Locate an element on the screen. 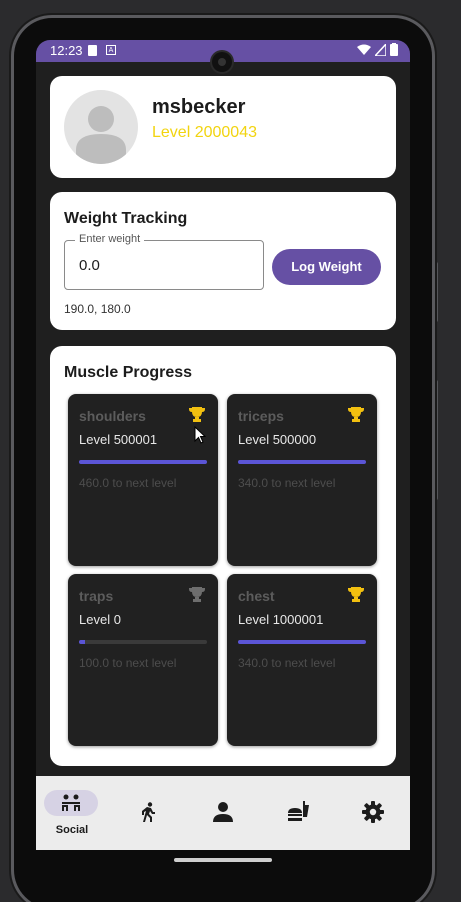 This screenshot has width=461, height=902. volume-button is located at coordinates (436, 292).